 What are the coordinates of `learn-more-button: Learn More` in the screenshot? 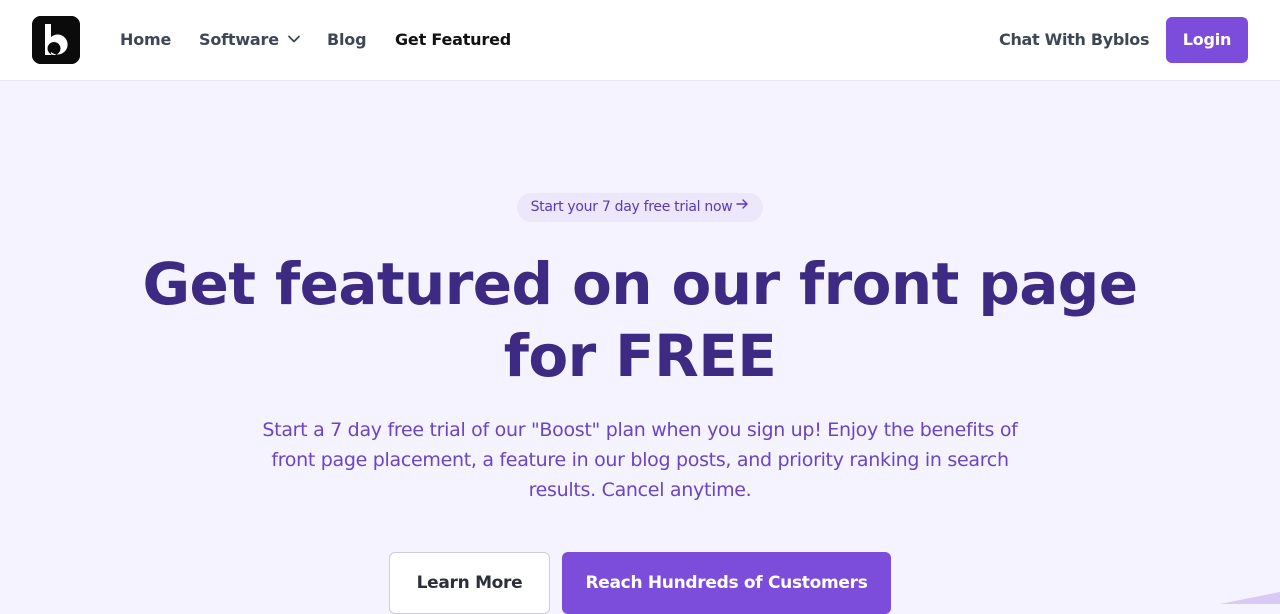 It's located at (469, 583).